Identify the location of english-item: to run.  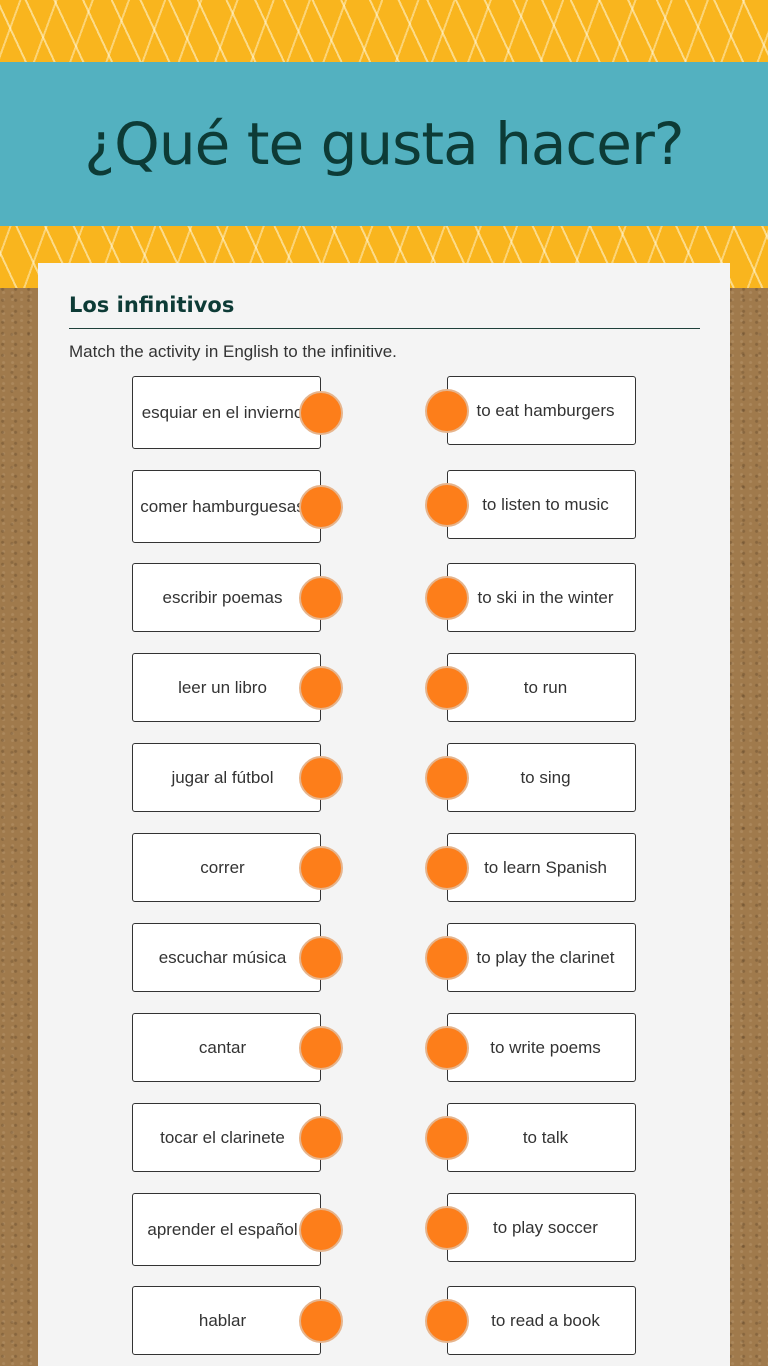
(530, 687).